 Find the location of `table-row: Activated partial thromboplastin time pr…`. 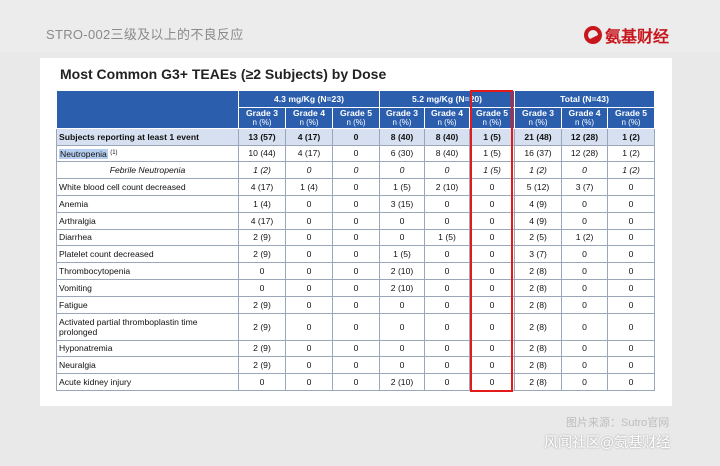

table-row: Activated partial thromboplastin time pr… is located at coordinates (356, 326).